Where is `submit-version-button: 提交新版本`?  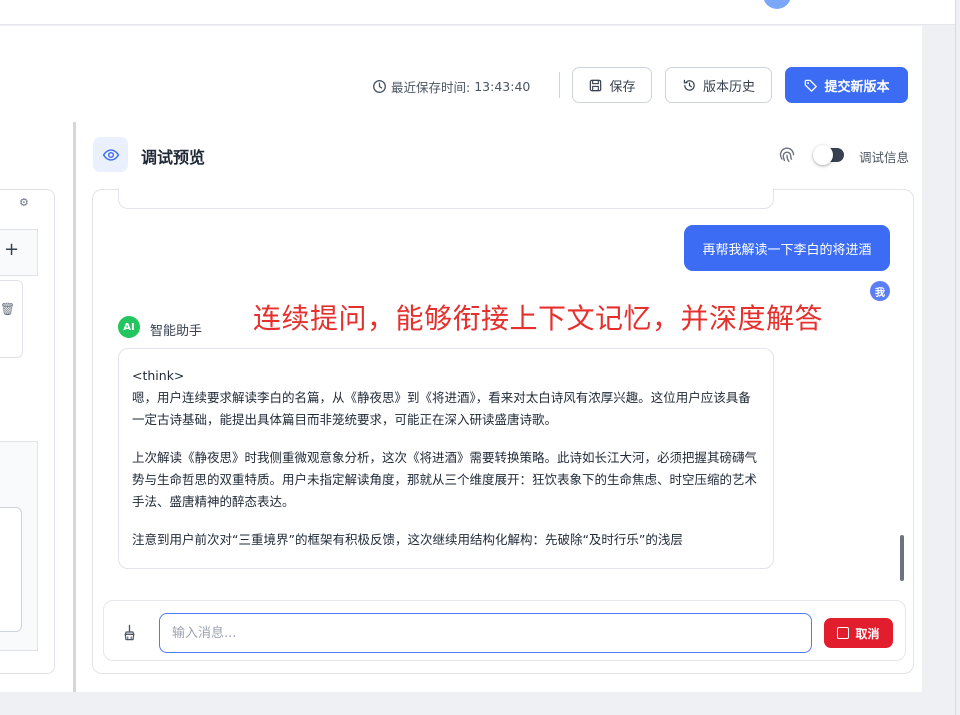
submit-version-button: 提交新版本 is located at coordinates (846, 85).